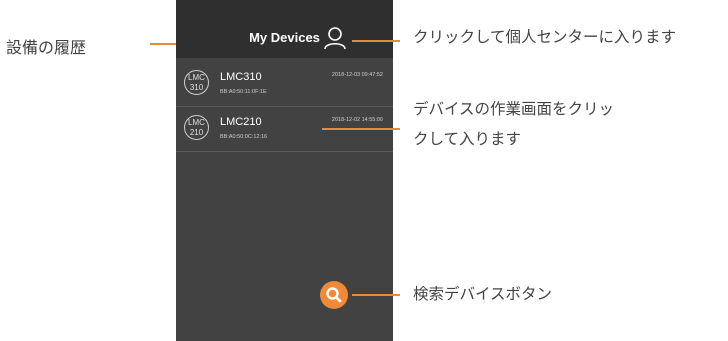  Describe the element at coordinates (241, 77) in the screenshot. I see `device-name: LMC310` at that location.